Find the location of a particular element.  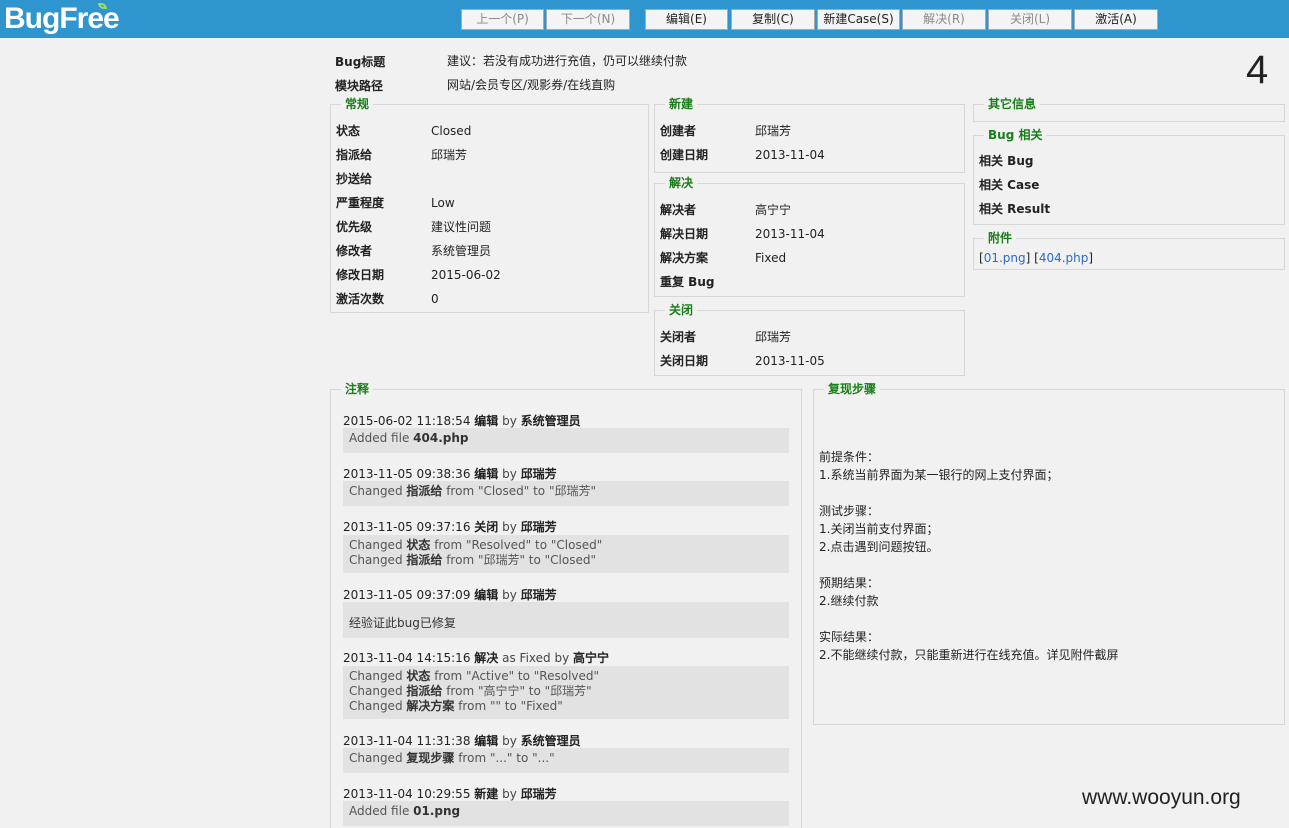

field-row: 指派给 邱瑞芳 is located at coordinates (402, 155).